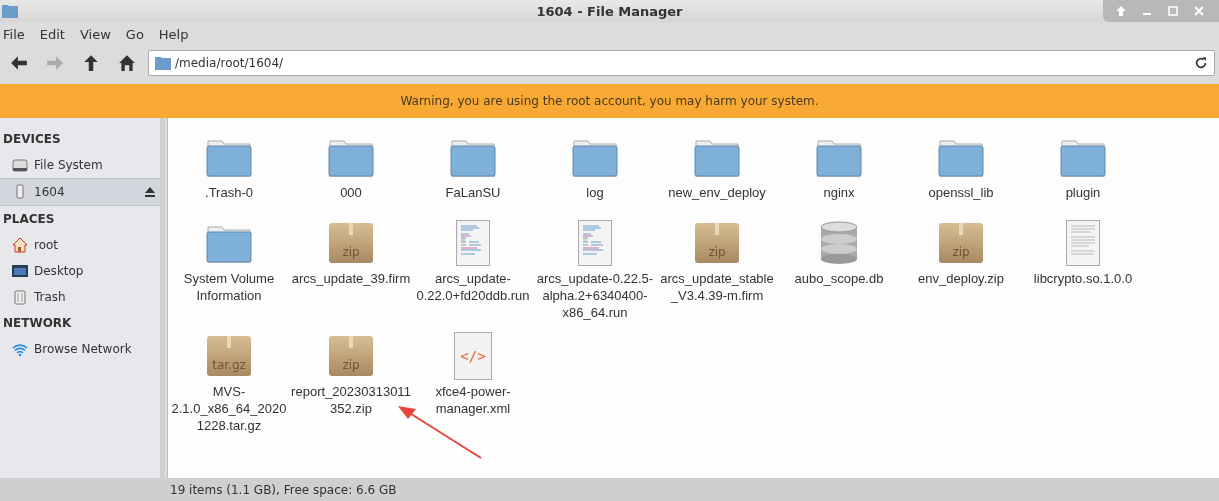 This screenshot has height=501, width=1219. Describe the element at coordinates (229, 287) in the screenshot. I see `file-name: System Volume Information` at that location.